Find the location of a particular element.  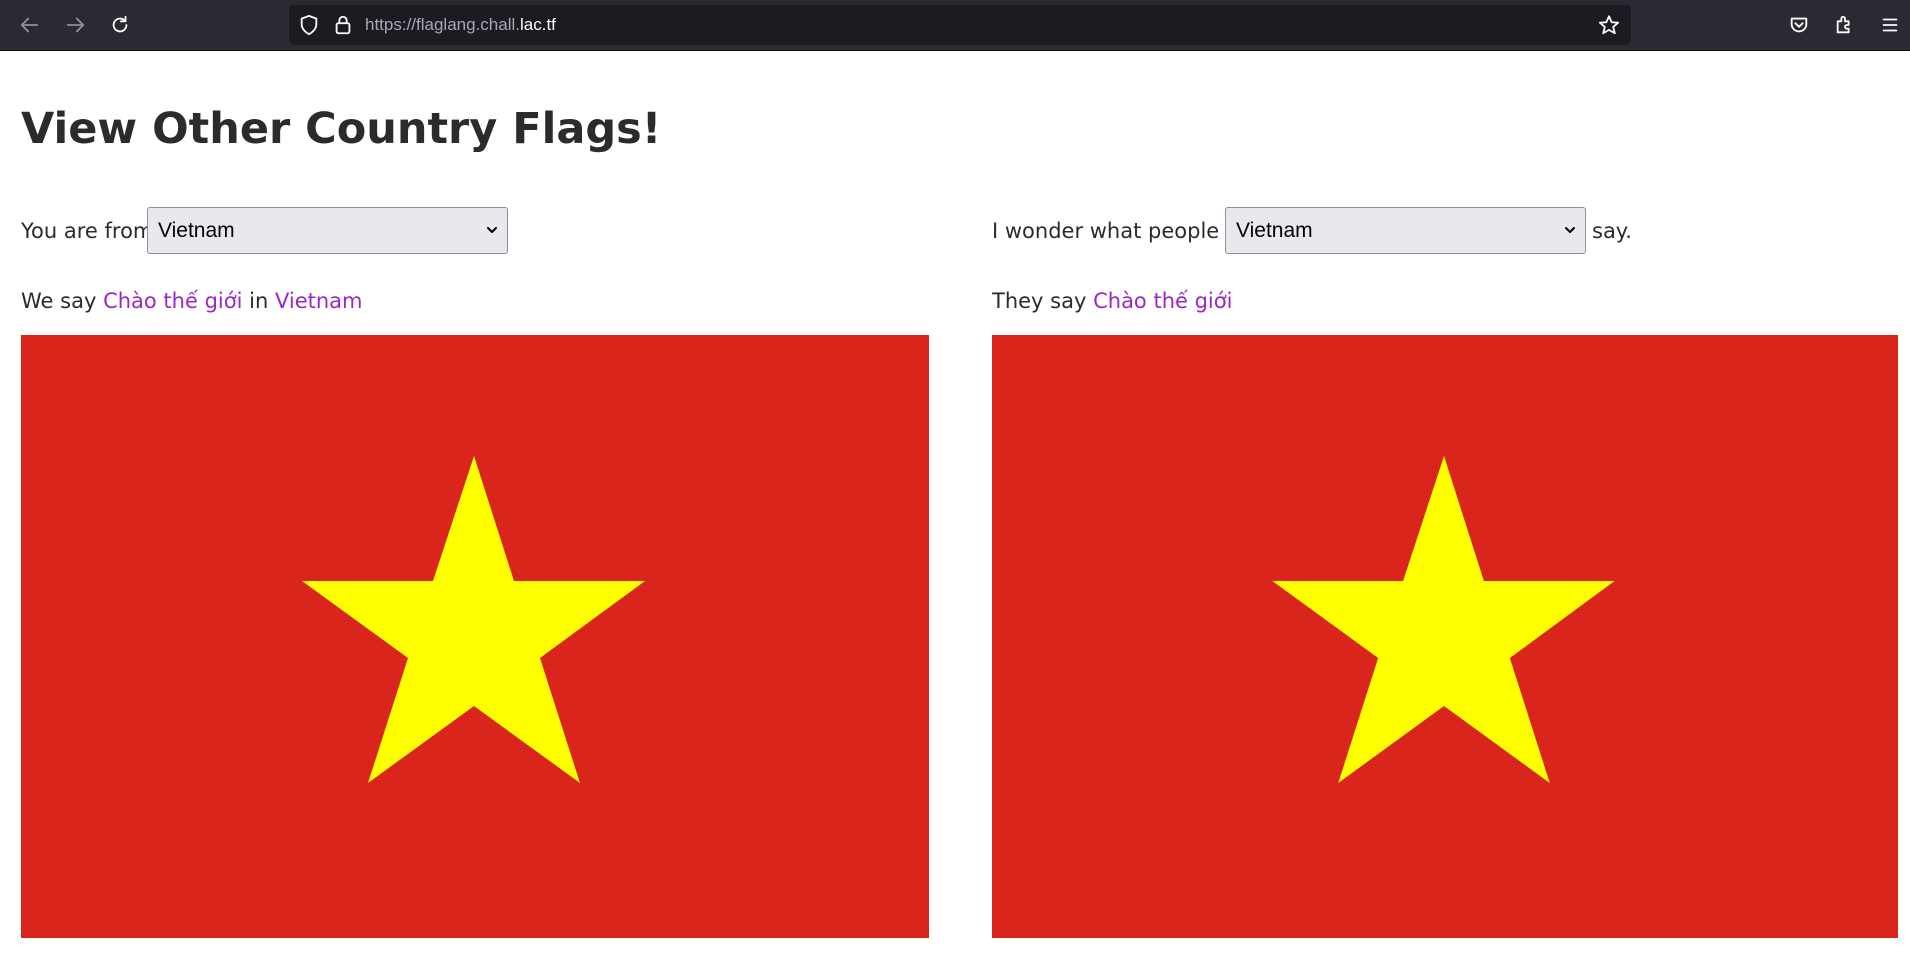

say-suffix-label: say. is located at coordinates (1612, 231).